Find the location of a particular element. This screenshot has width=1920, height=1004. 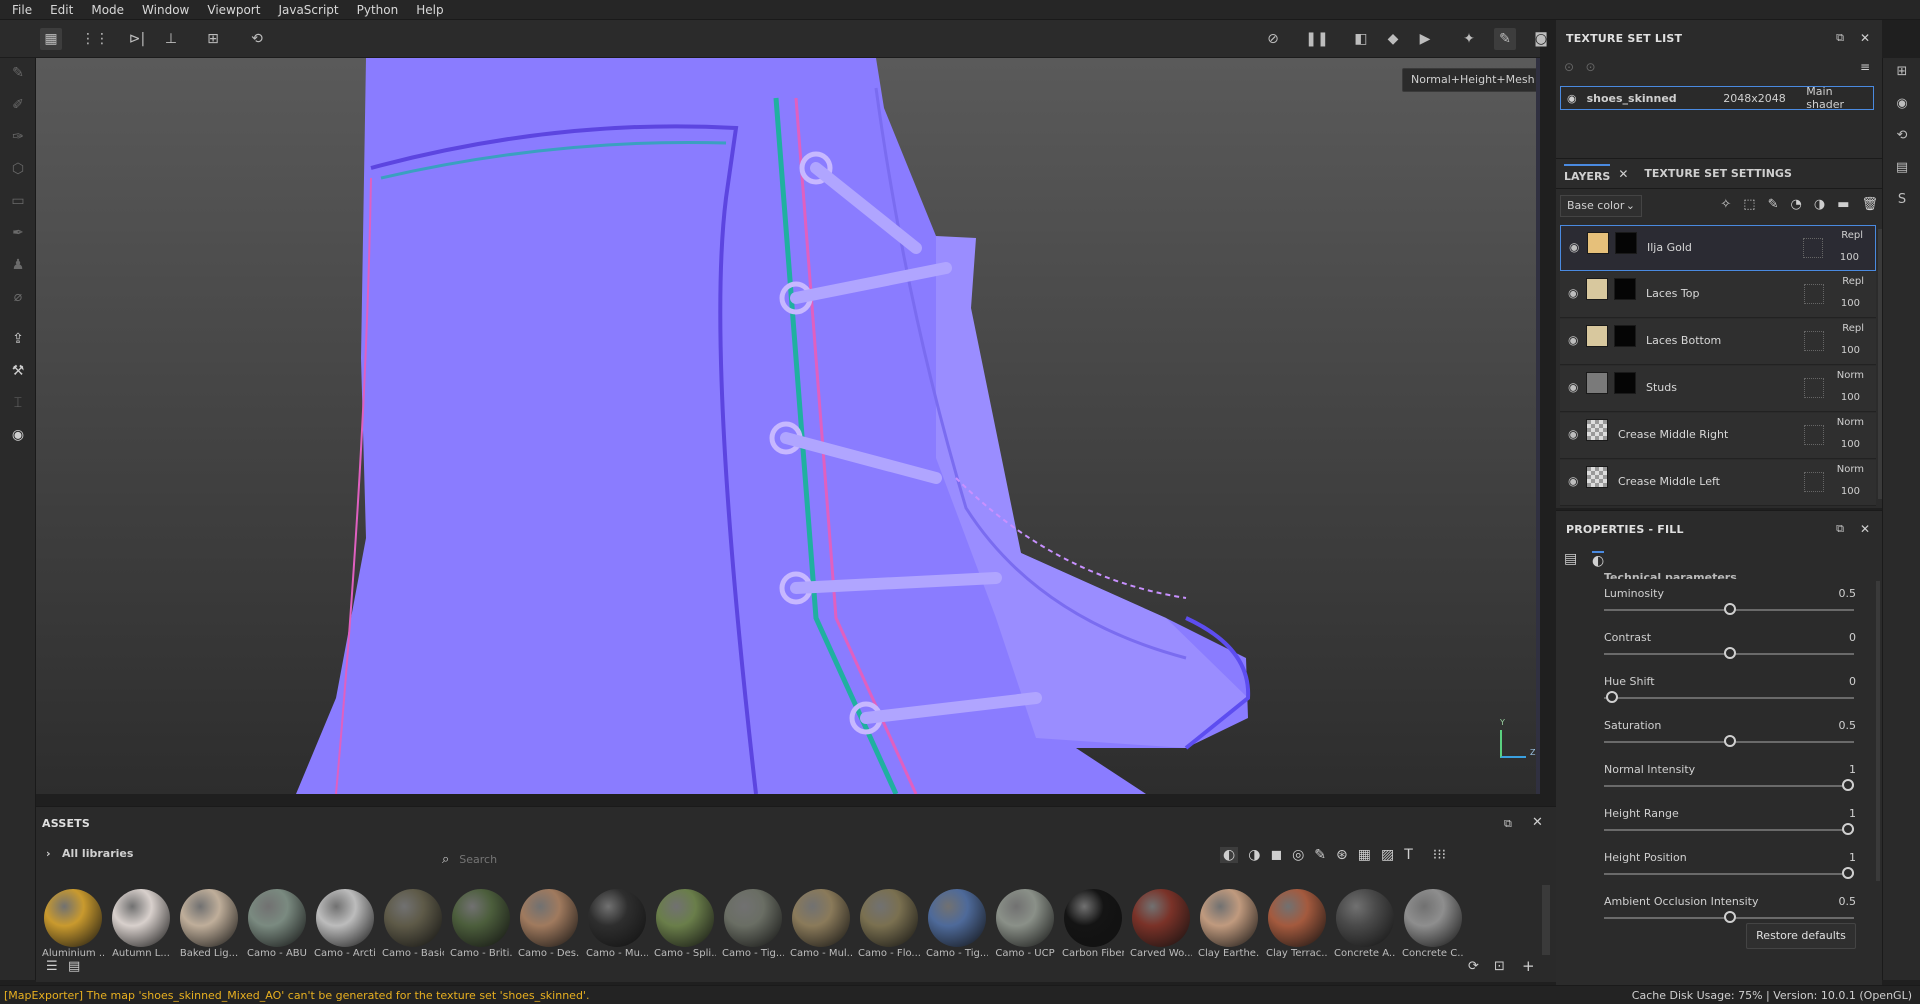

filter-filter-icon: ◎ is located at coordinates (1298, 855).